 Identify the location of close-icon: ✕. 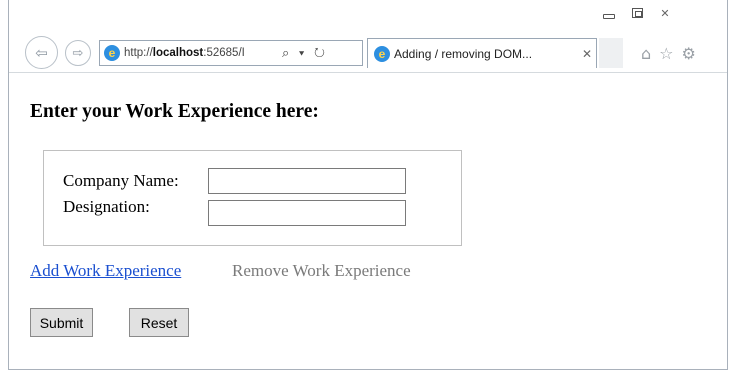
(665, 13).